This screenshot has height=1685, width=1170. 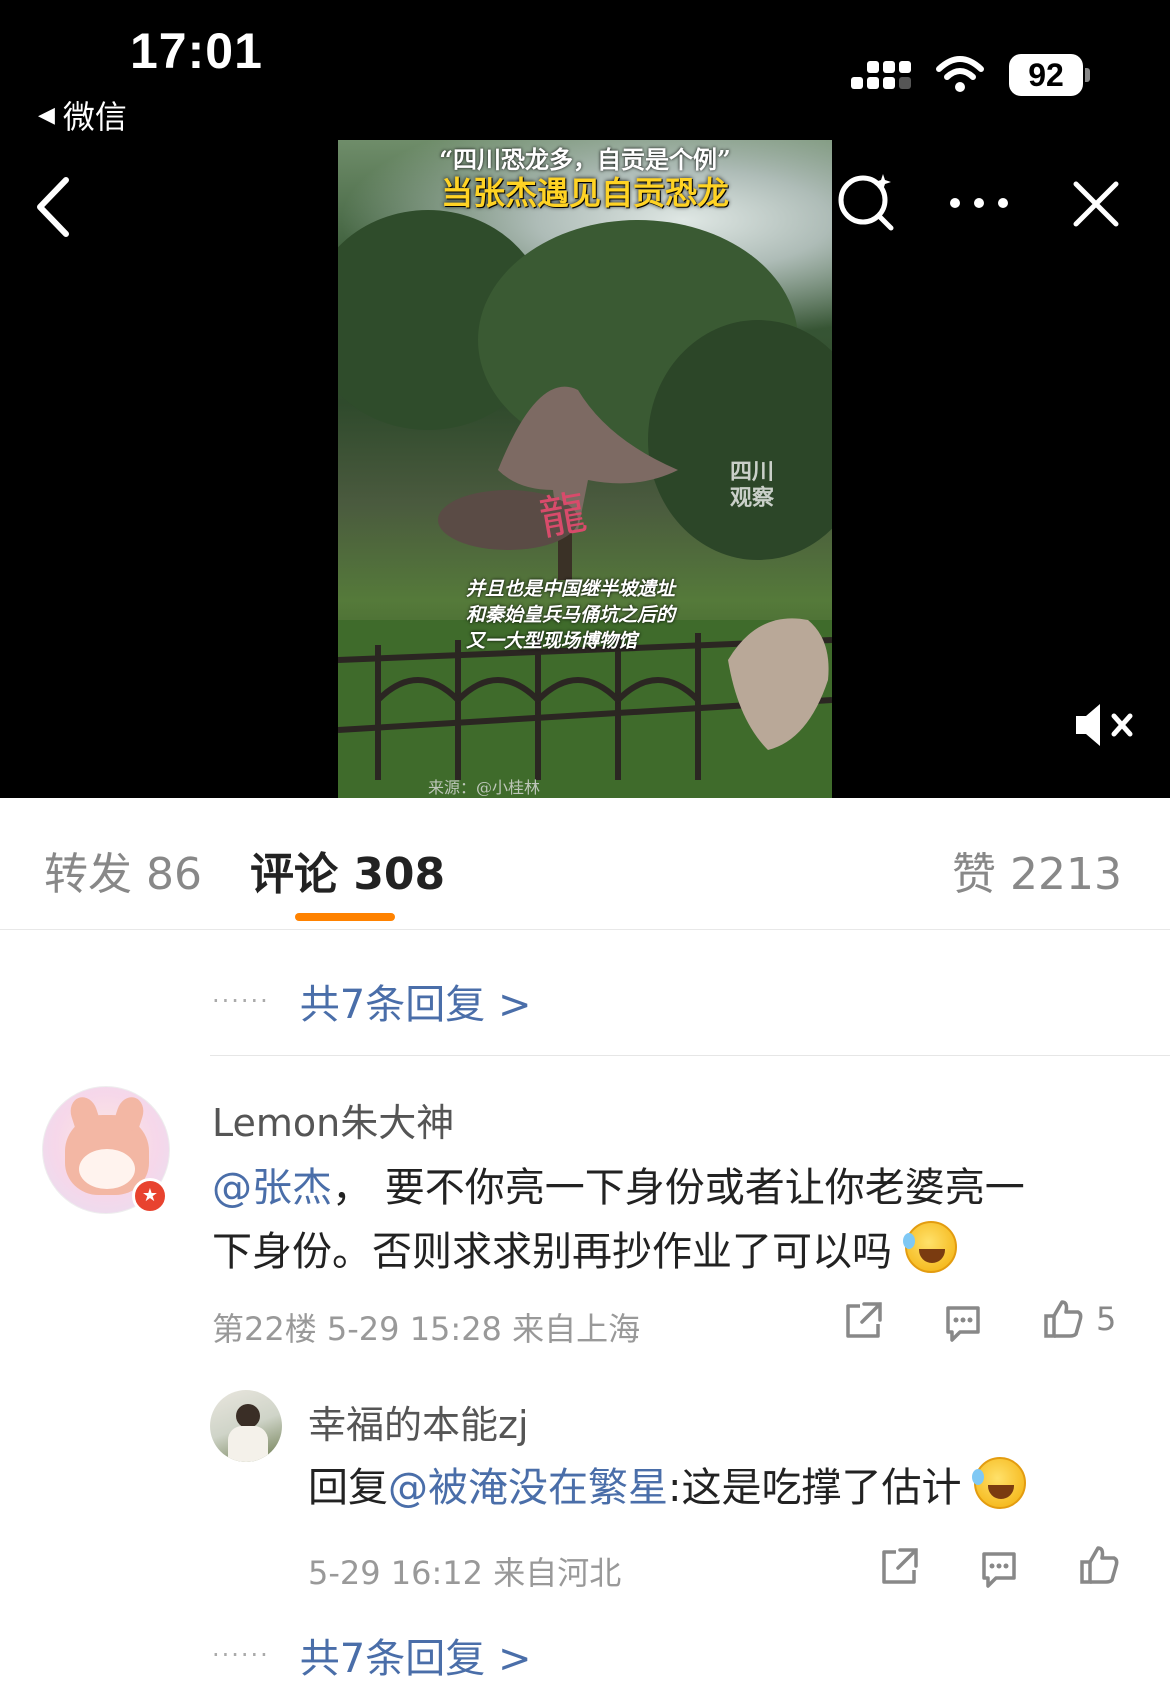 I want to click on reply-avatar, so click(x=246, y=1426).